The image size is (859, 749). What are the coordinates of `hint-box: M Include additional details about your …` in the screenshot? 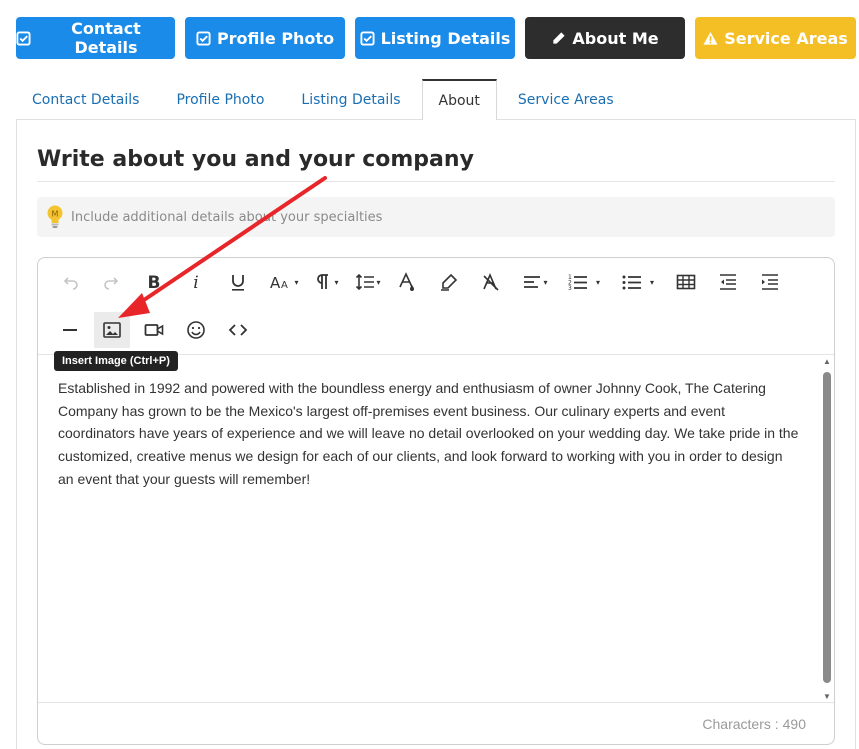 It's located at (436, 217).